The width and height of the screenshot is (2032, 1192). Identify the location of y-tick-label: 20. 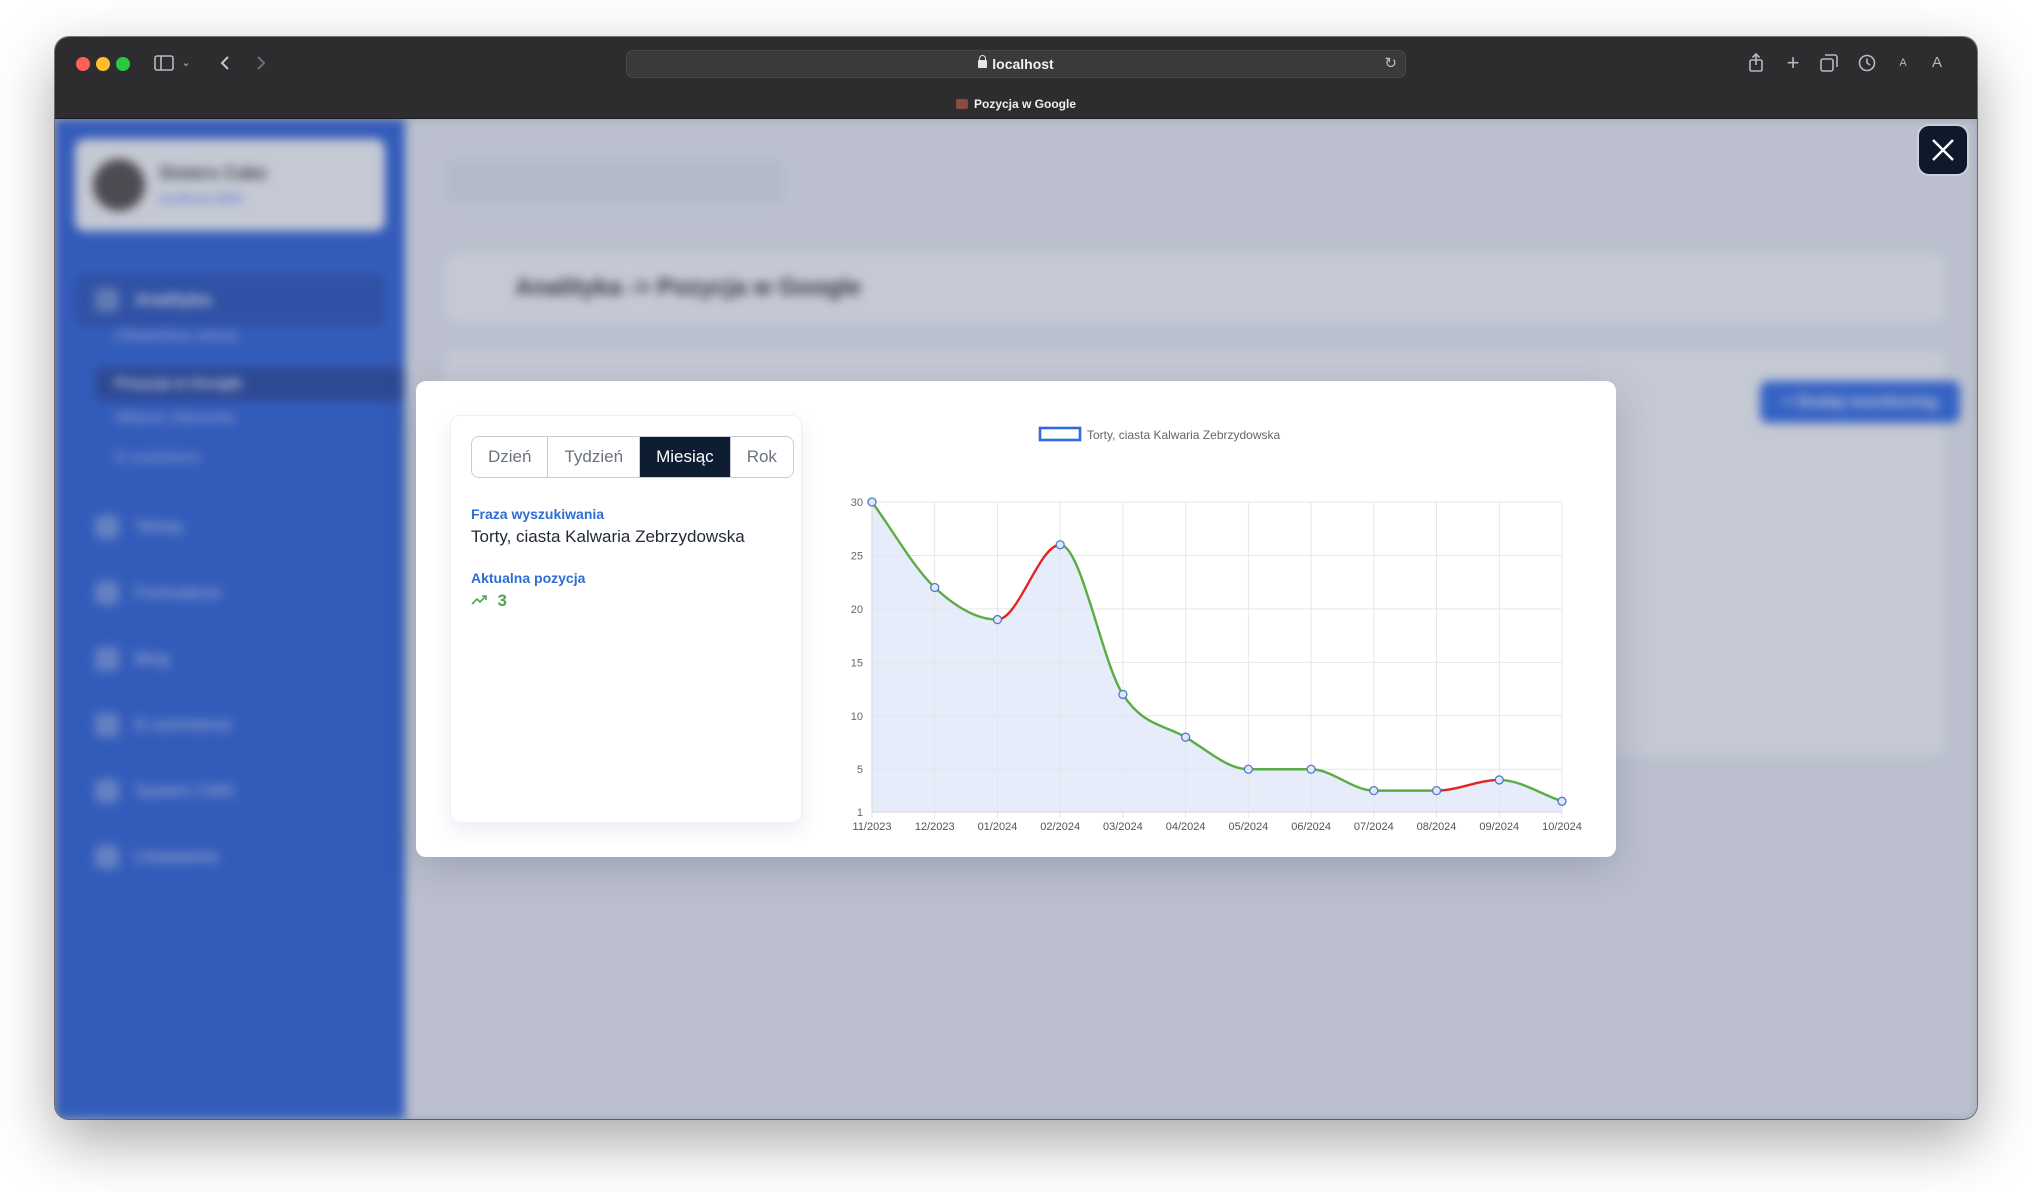
(857, 610).